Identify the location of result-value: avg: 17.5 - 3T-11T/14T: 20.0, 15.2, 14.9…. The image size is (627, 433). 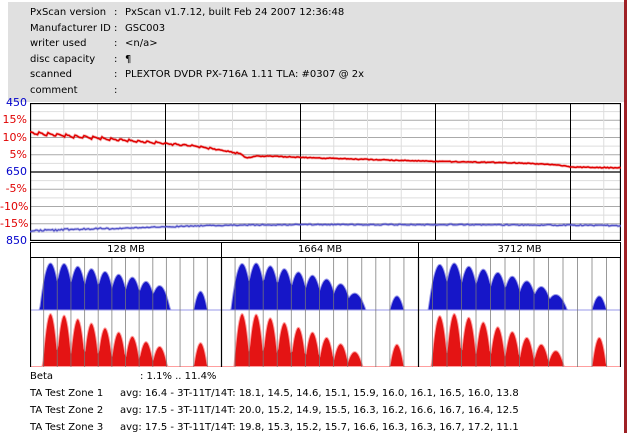
(319, 410).